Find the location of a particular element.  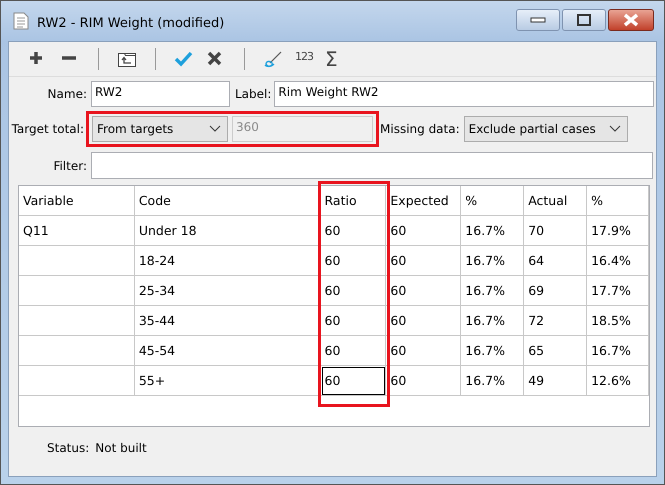

target-dropdown: From targets is located at coordinates (160, 129).